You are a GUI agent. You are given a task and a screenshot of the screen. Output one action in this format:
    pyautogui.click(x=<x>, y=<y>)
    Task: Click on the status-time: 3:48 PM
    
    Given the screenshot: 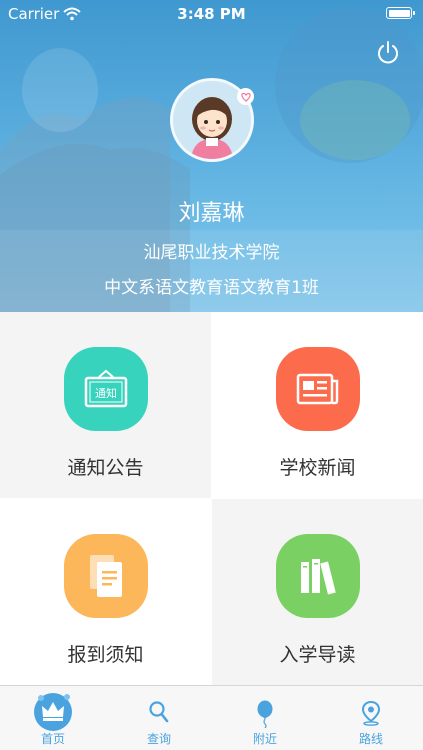 What is the action you would take?
    pyautogui.click(x=211, y=14)
    